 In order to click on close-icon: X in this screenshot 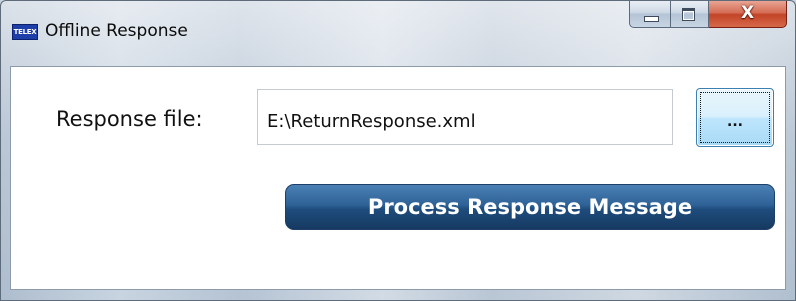, I will do `click(747, 13)`.